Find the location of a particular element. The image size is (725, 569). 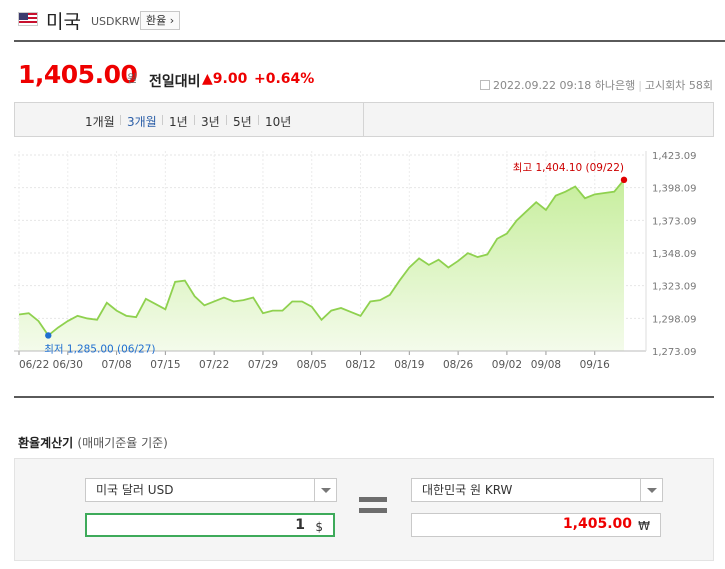

y-tick-label: 1,423.09 is located at coordinates (674, 156).